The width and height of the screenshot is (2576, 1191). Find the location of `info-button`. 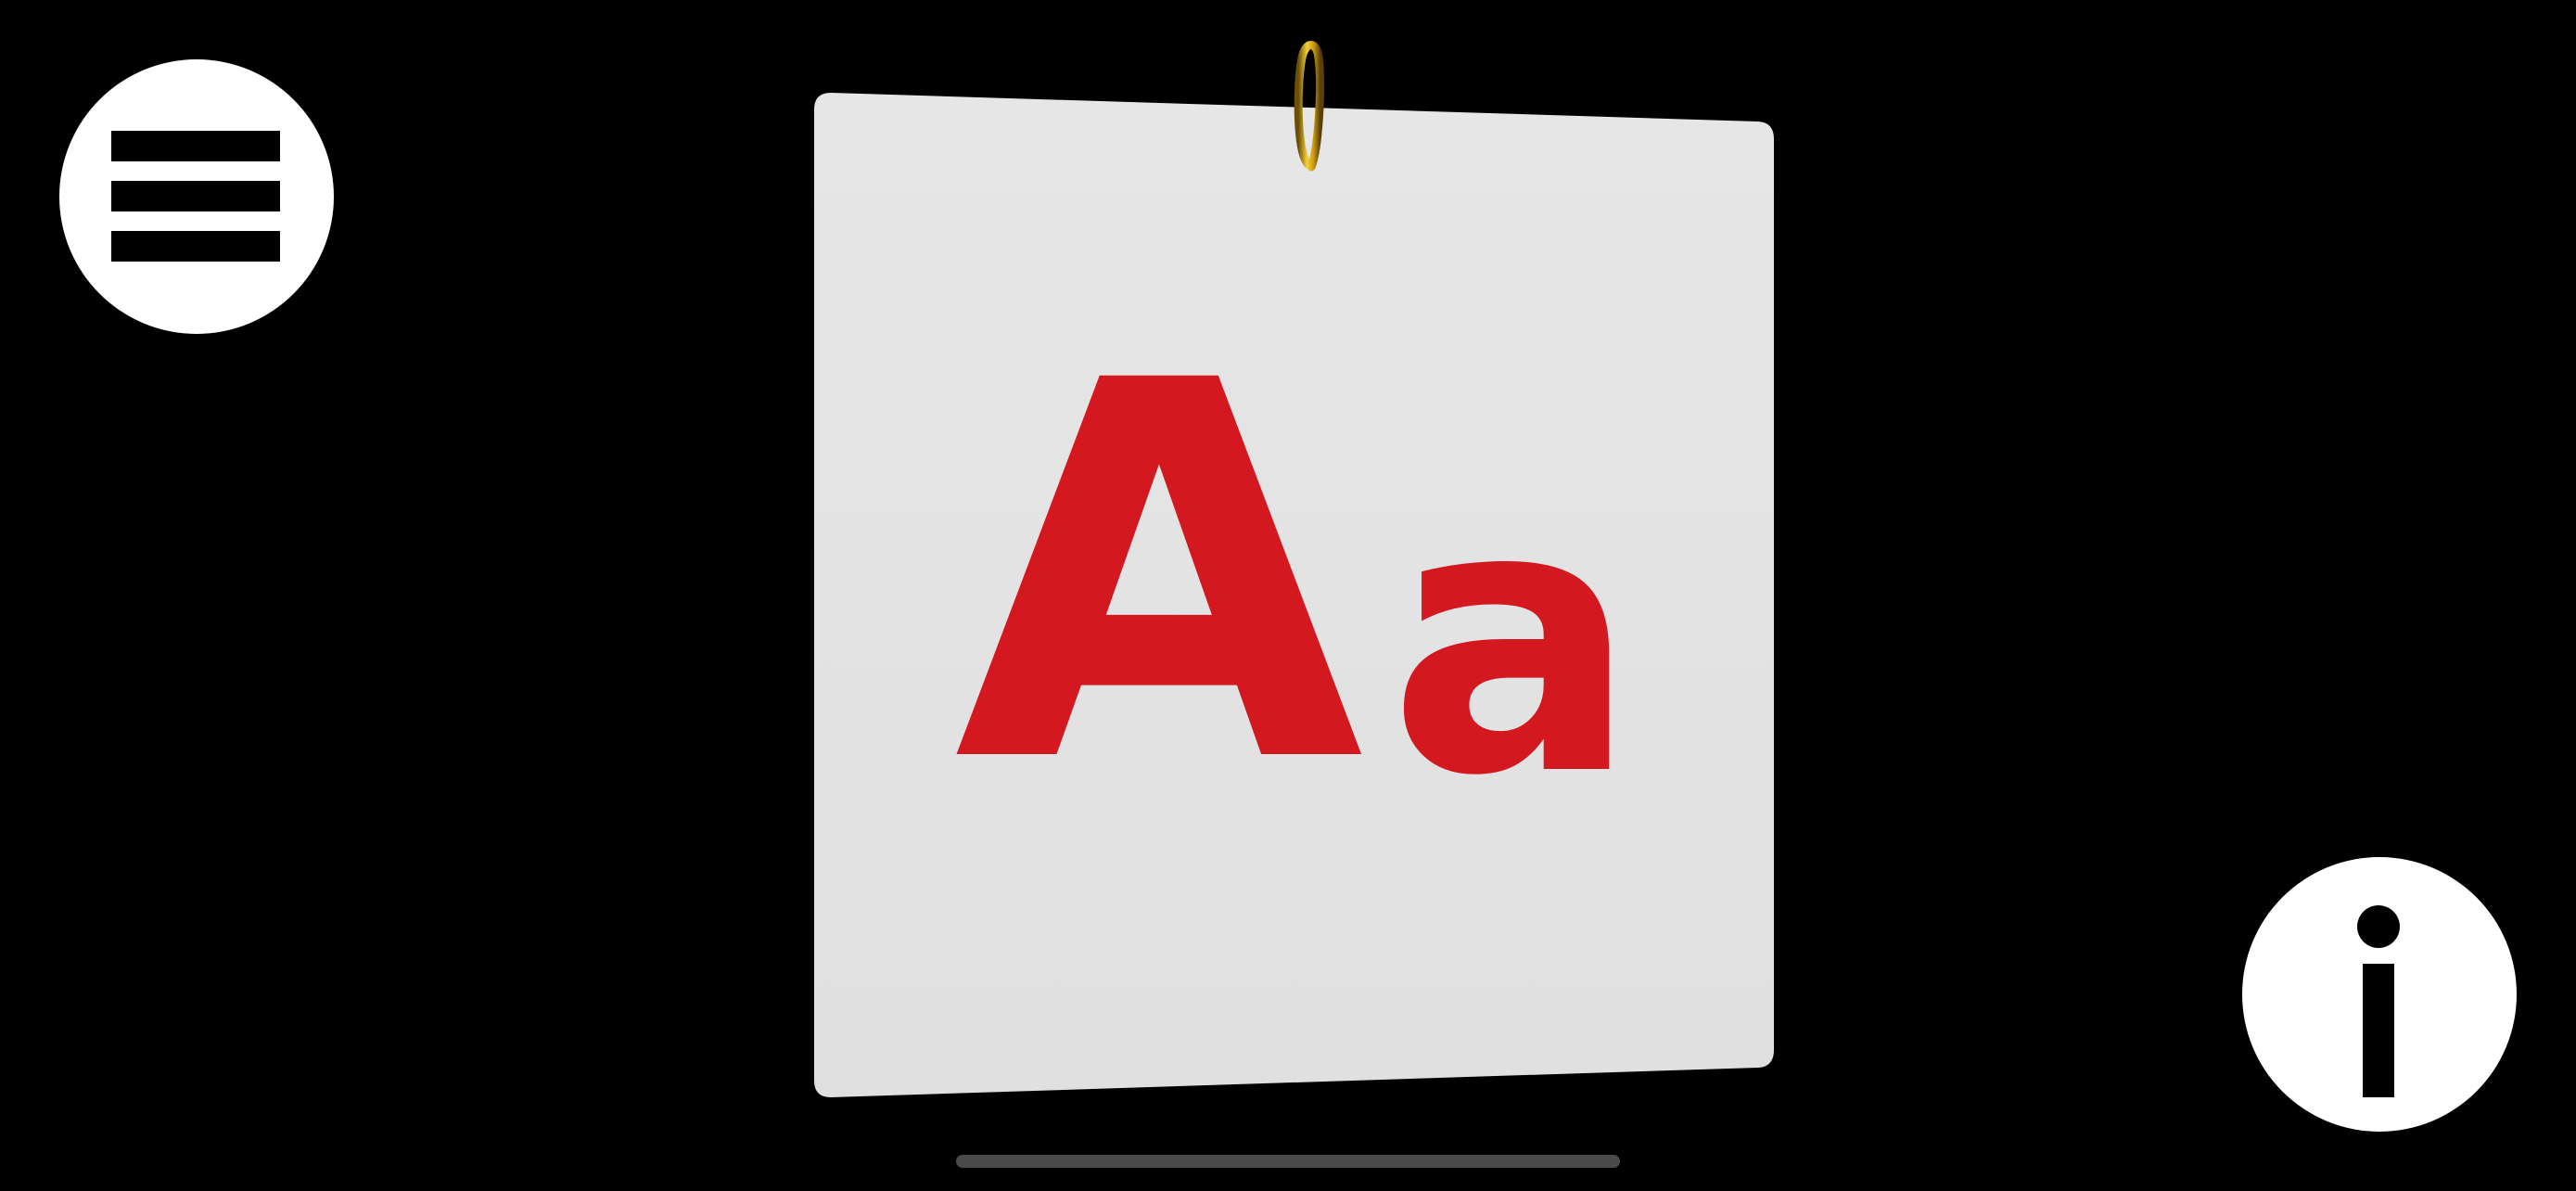

info-button is located at coordinates (2379, 995).